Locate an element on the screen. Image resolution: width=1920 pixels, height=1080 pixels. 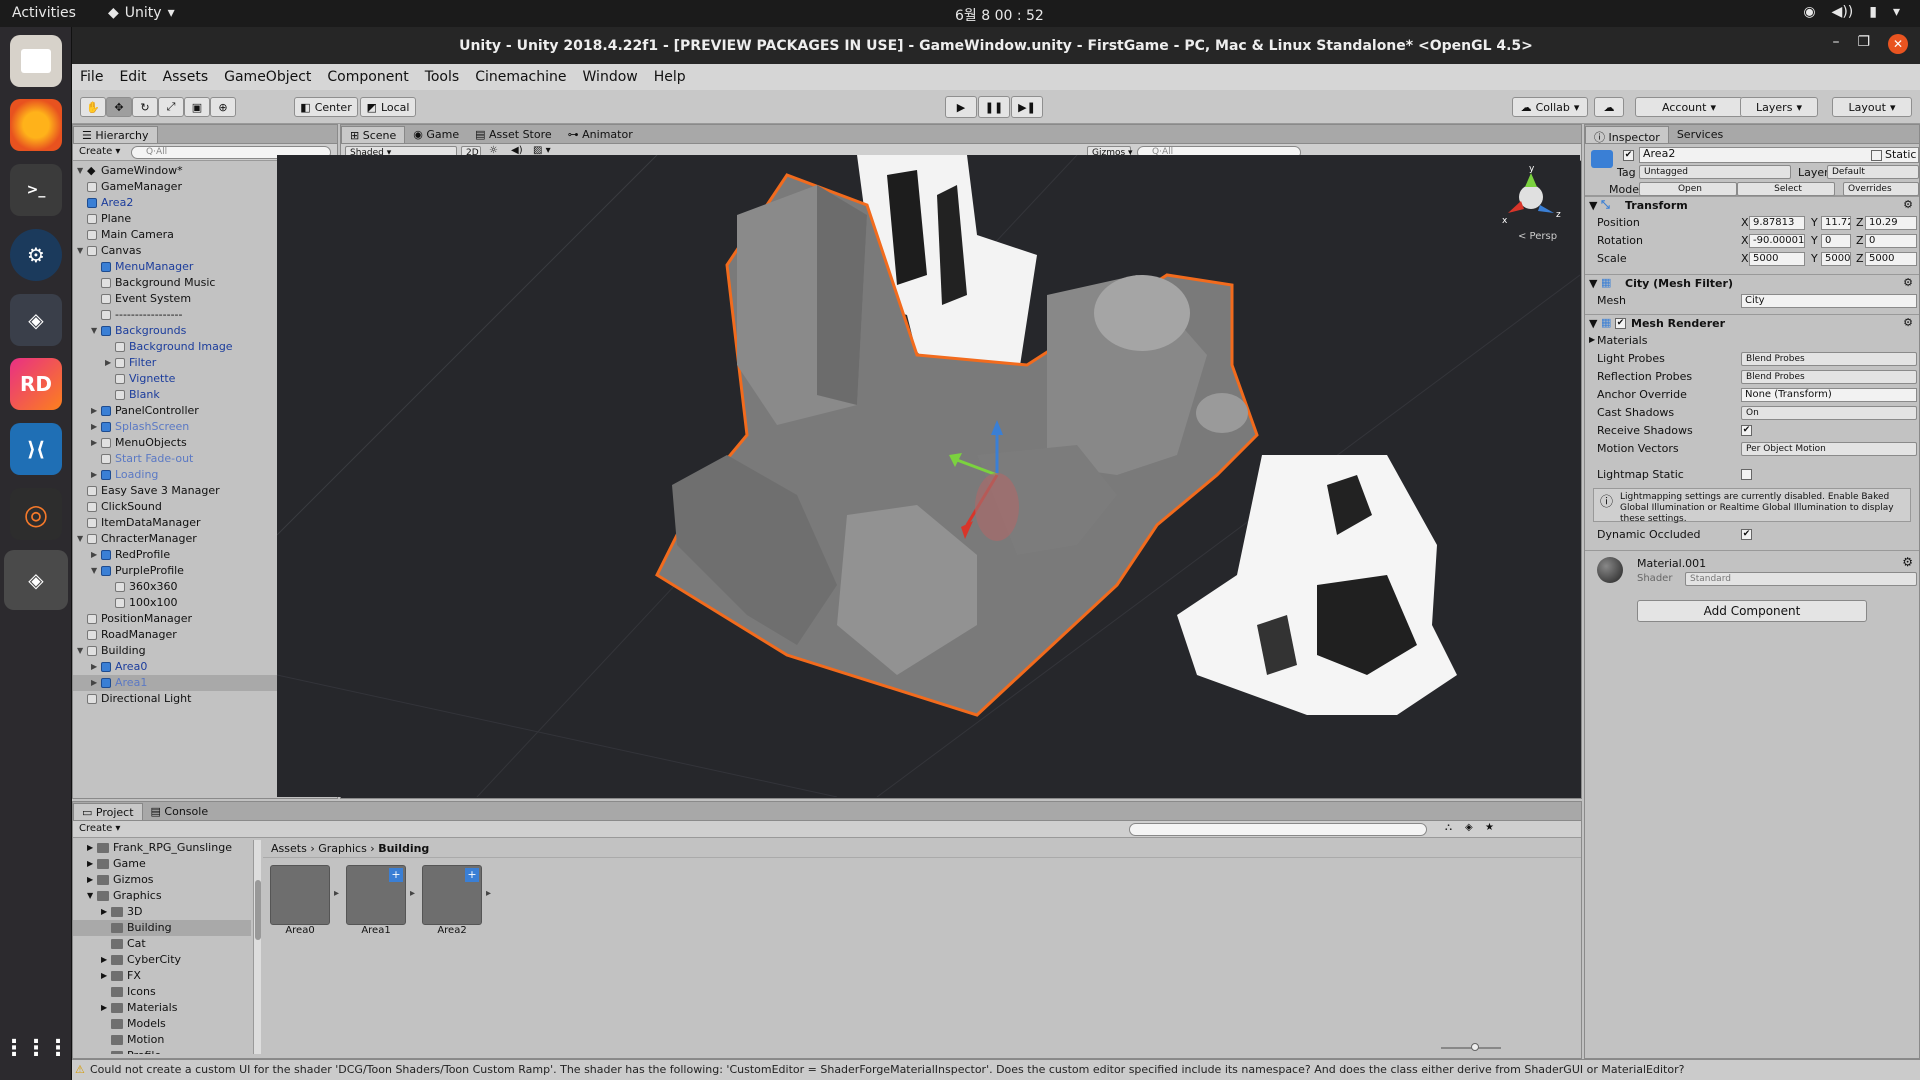
project-search-input is located at coordinates (1278, 829).